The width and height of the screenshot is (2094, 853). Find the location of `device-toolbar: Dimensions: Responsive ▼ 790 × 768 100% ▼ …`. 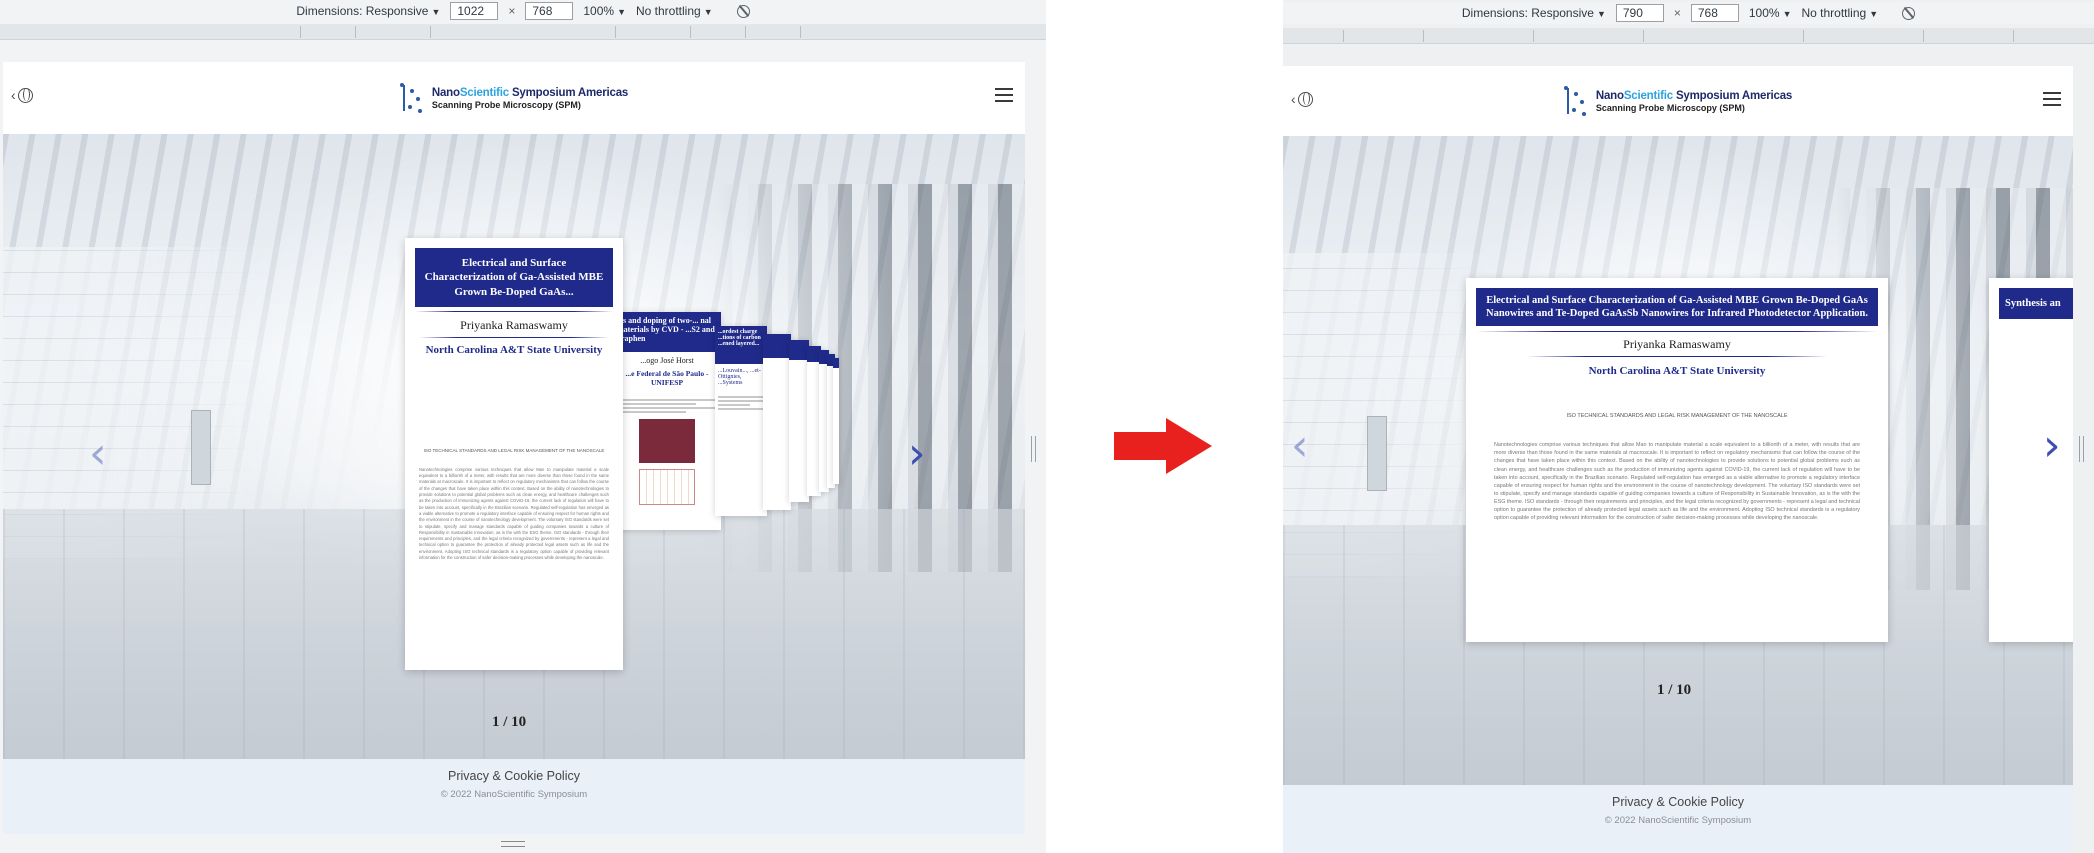

device-toolbar: Dimensions: Responsive ▼ 790 × 768 100% ▼ … is located at coordinates (1688, 13).